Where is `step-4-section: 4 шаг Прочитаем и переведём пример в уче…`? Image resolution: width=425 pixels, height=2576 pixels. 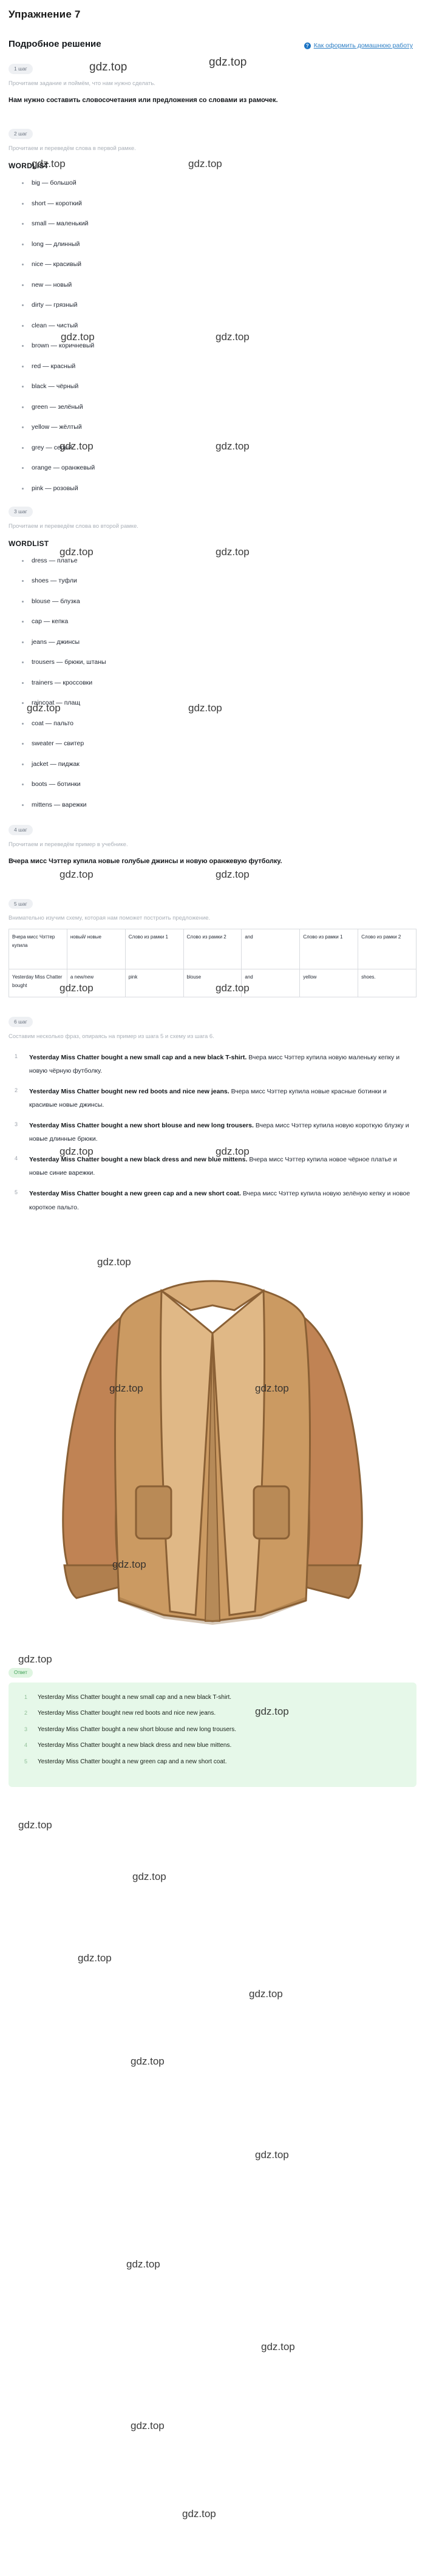 step-4-section: 4 шаг Прочитаем и переведём пример в уче… is located at coordinates (212, 846).